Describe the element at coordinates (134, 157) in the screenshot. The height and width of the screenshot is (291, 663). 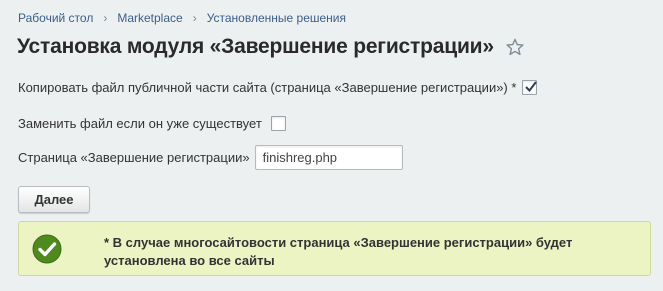
I see `page-field-label: Страница «Завершение регистрации»` at that location.